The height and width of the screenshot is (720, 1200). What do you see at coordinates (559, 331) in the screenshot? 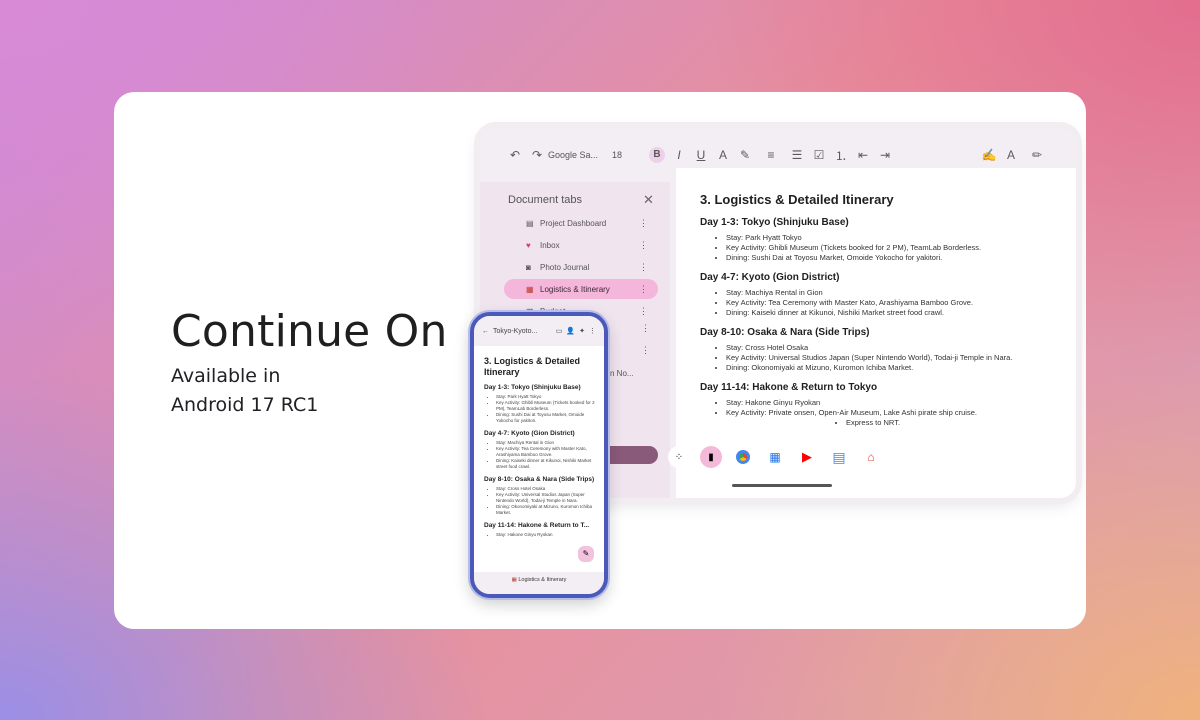
I see `comment-icon: ▭` at bounding box center [559, 331].